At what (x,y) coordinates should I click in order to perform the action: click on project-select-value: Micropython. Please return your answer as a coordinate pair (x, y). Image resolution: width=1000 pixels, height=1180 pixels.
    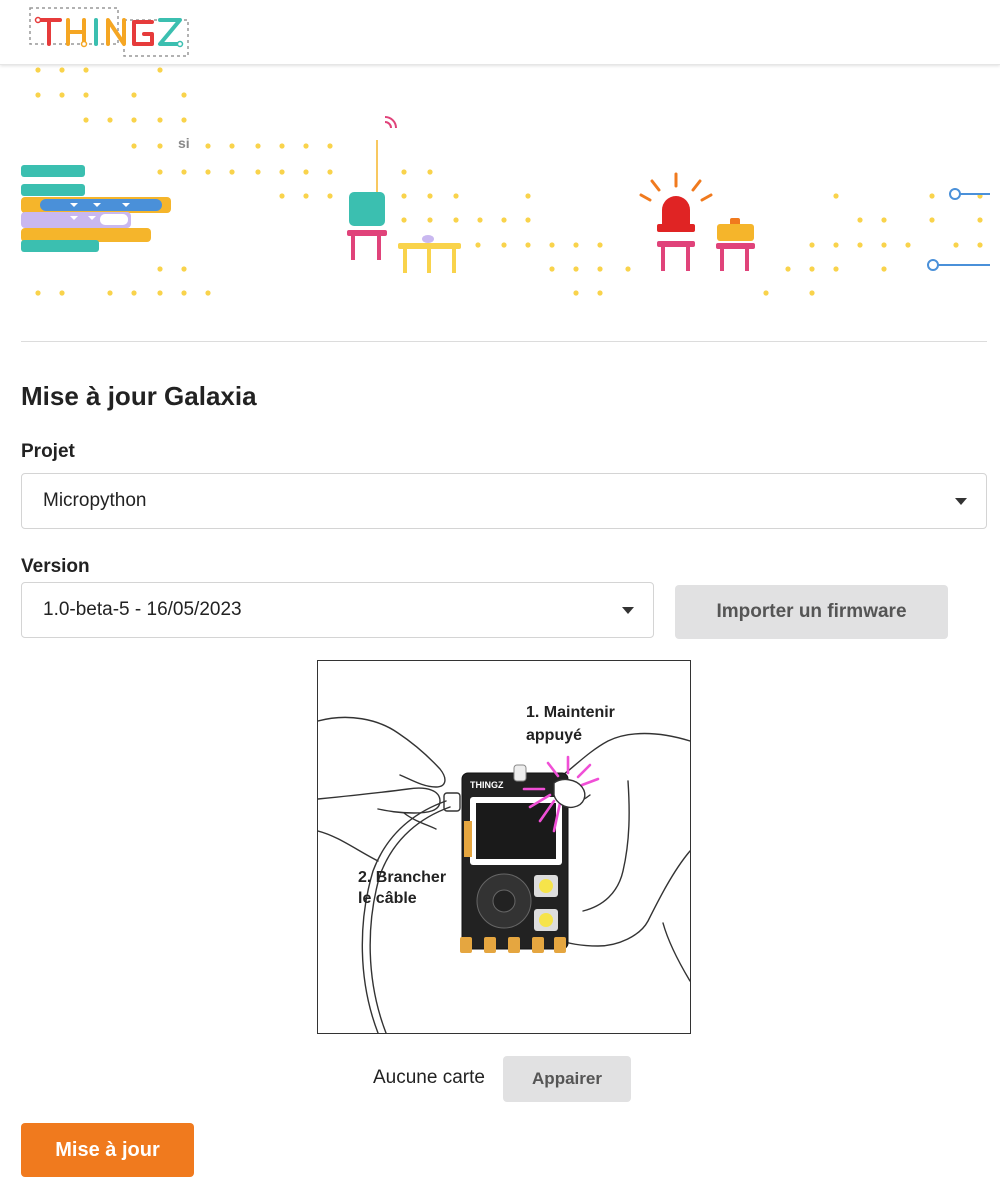
    Looking at the image, I should click on (95, 500).